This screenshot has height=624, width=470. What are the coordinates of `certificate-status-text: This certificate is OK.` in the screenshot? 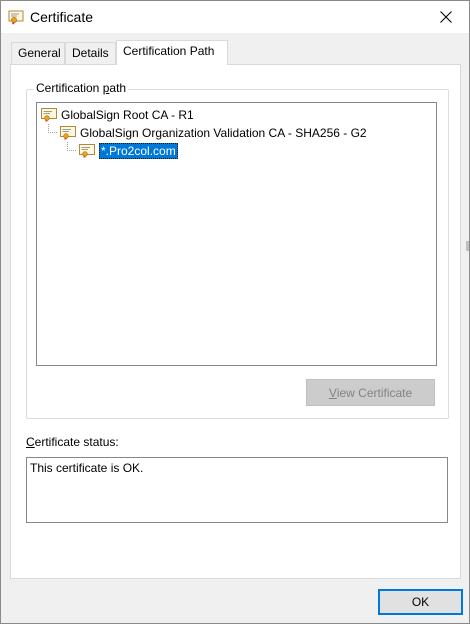 It's located at (237, 490).